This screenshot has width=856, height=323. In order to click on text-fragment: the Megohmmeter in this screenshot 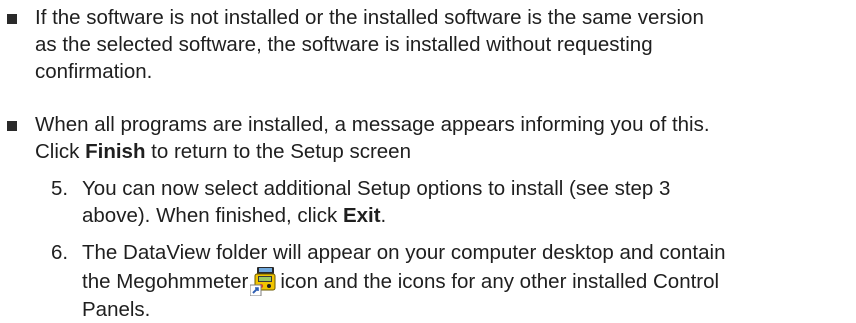, I will do `click(165, 281)`.